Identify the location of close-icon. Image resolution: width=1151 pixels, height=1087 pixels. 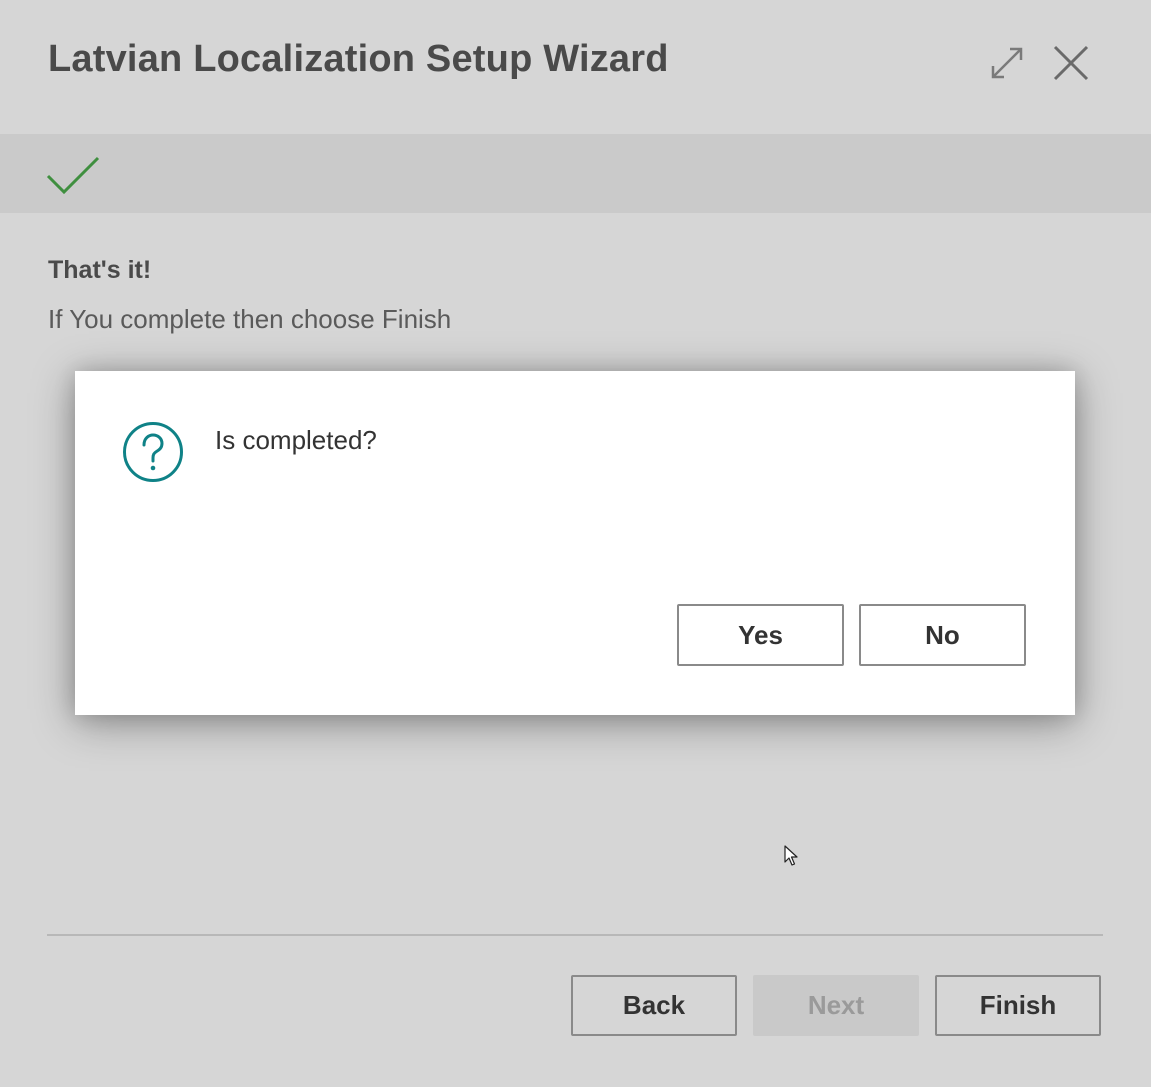
(1071, 63).